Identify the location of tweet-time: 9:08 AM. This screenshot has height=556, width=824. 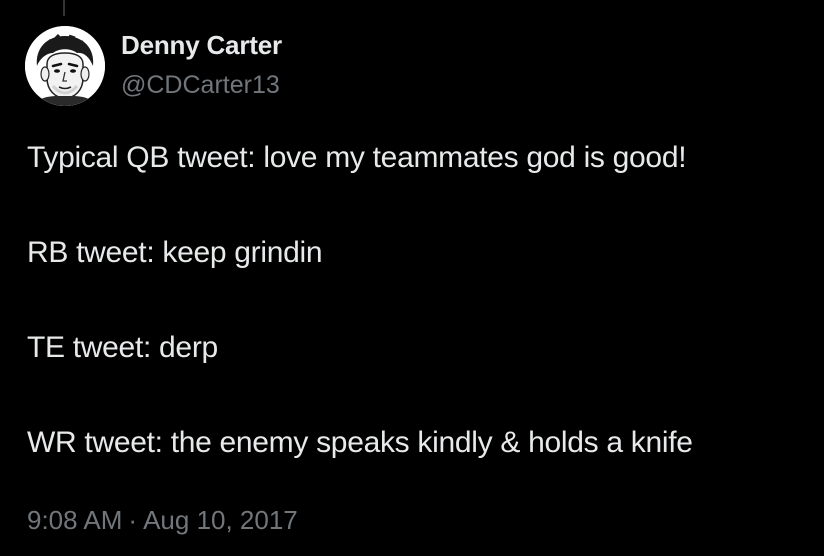
(75, 520).